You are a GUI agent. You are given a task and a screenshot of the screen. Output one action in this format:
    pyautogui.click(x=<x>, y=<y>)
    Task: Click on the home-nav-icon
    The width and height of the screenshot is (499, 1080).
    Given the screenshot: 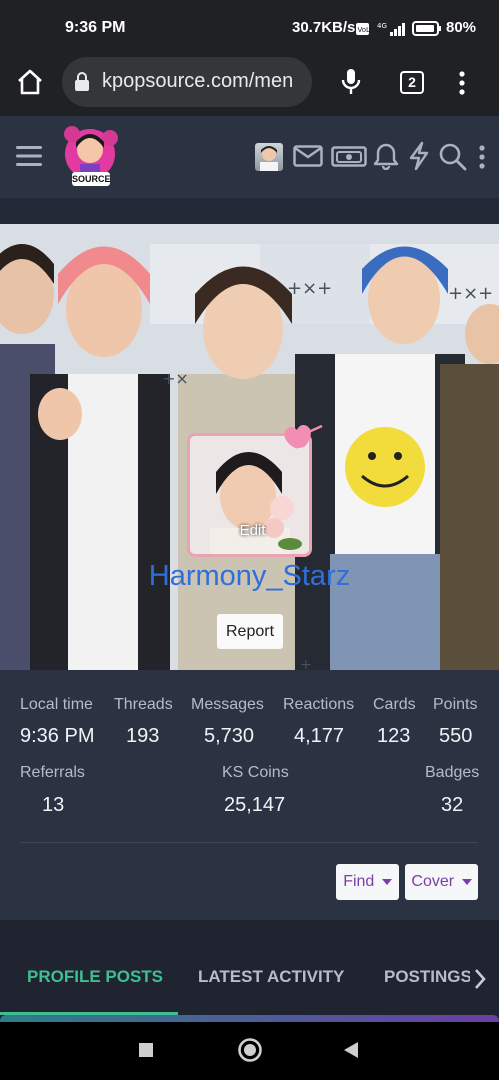 What is the action you would take?
    pyautogui.click(x=250, y=1050)
    